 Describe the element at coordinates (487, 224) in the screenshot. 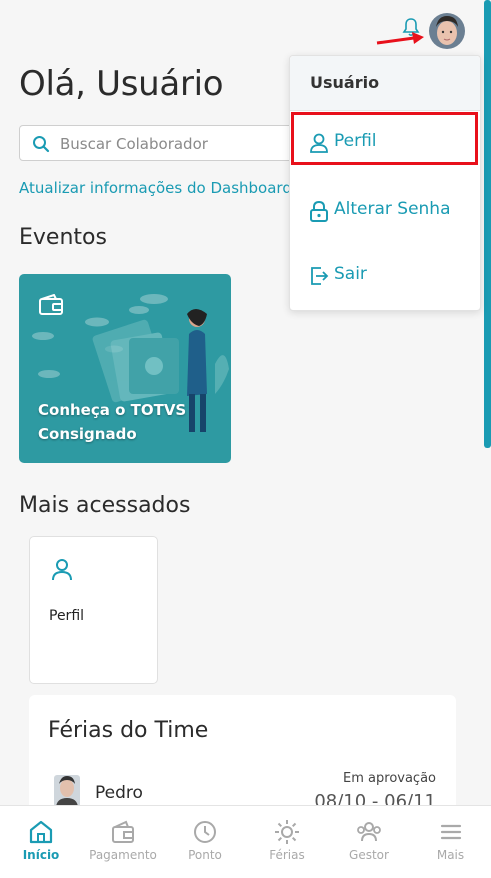

I see `scrollbar` at that location.